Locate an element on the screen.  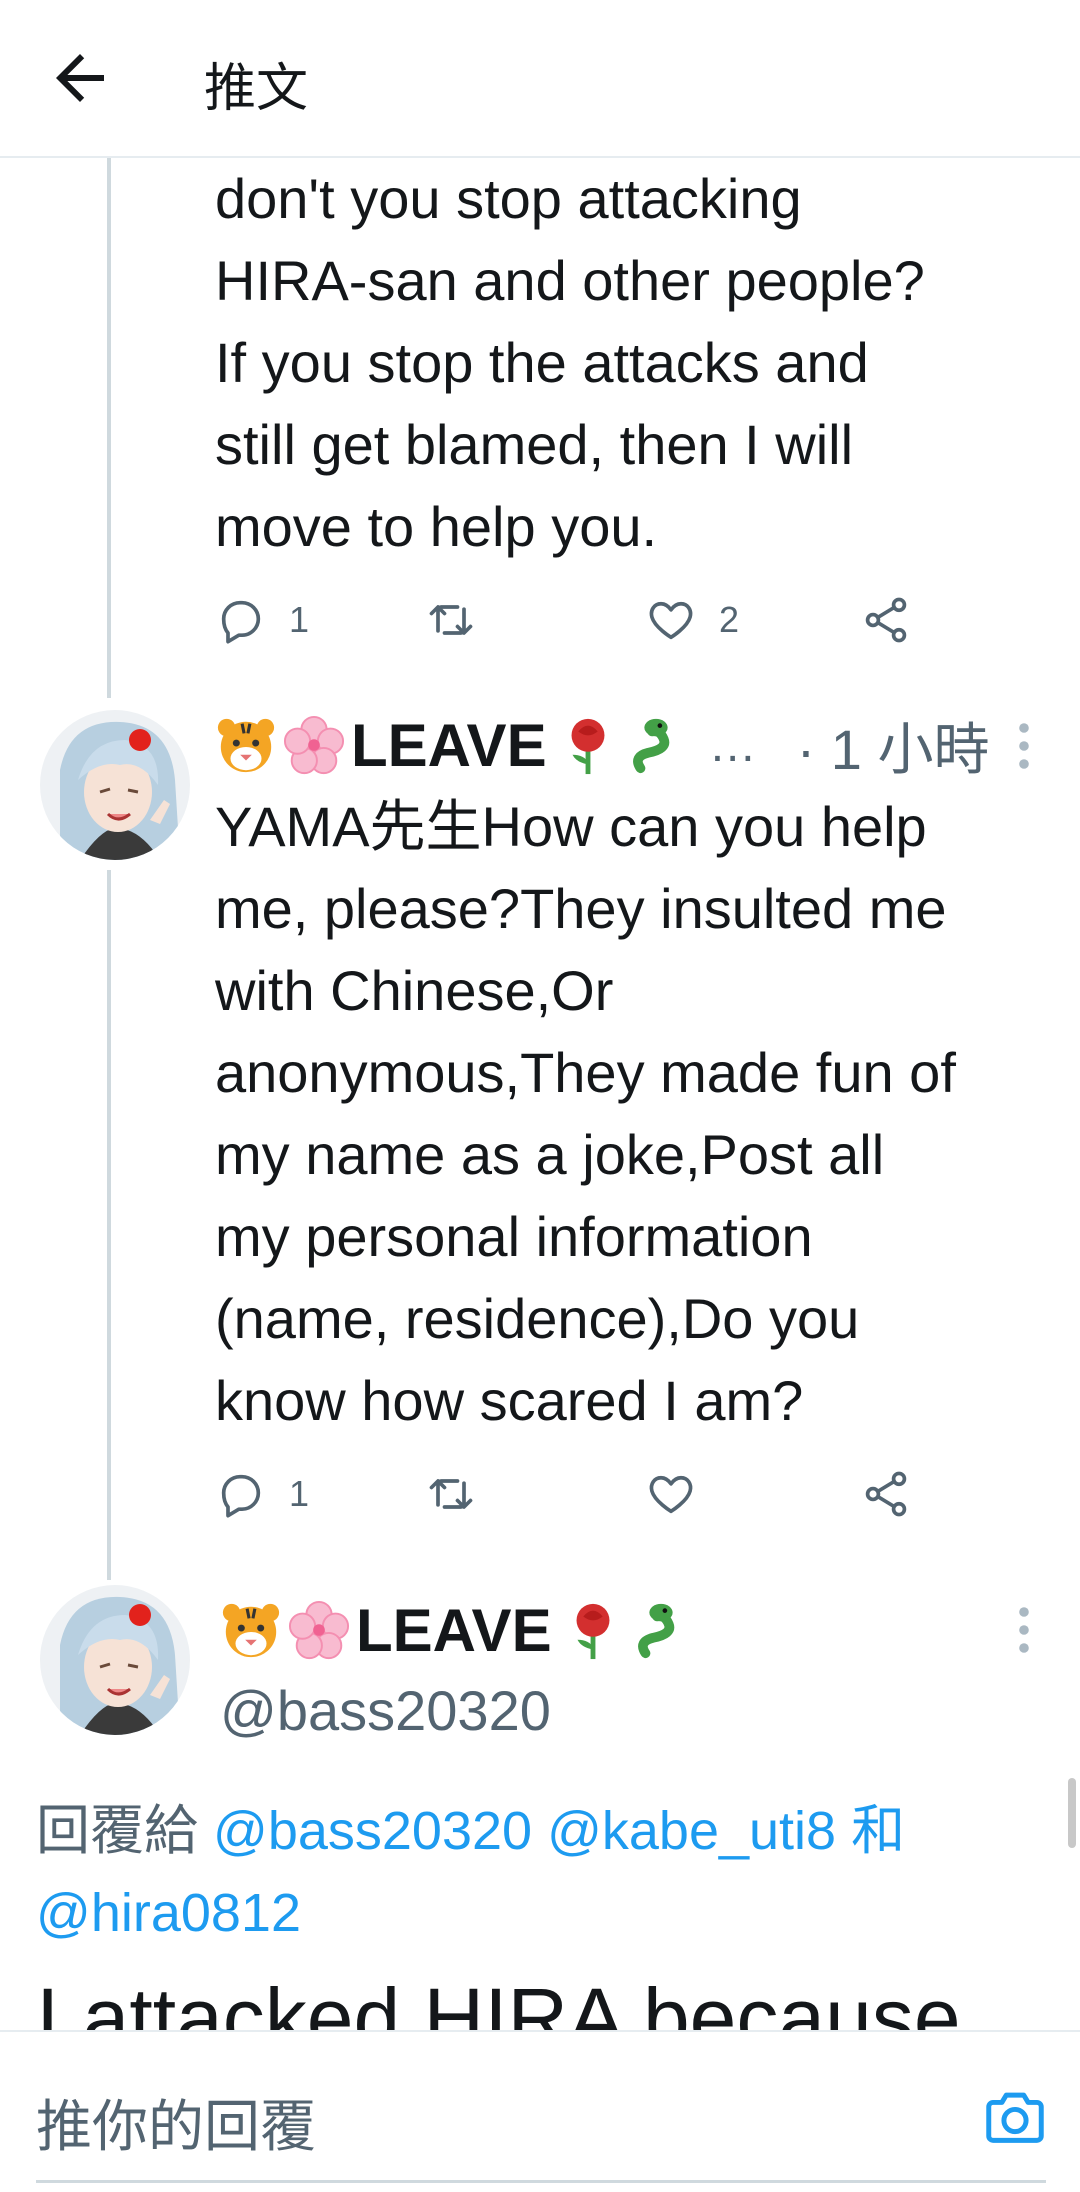
mention-and-label: 和 is located at coordinates (878, 1831).